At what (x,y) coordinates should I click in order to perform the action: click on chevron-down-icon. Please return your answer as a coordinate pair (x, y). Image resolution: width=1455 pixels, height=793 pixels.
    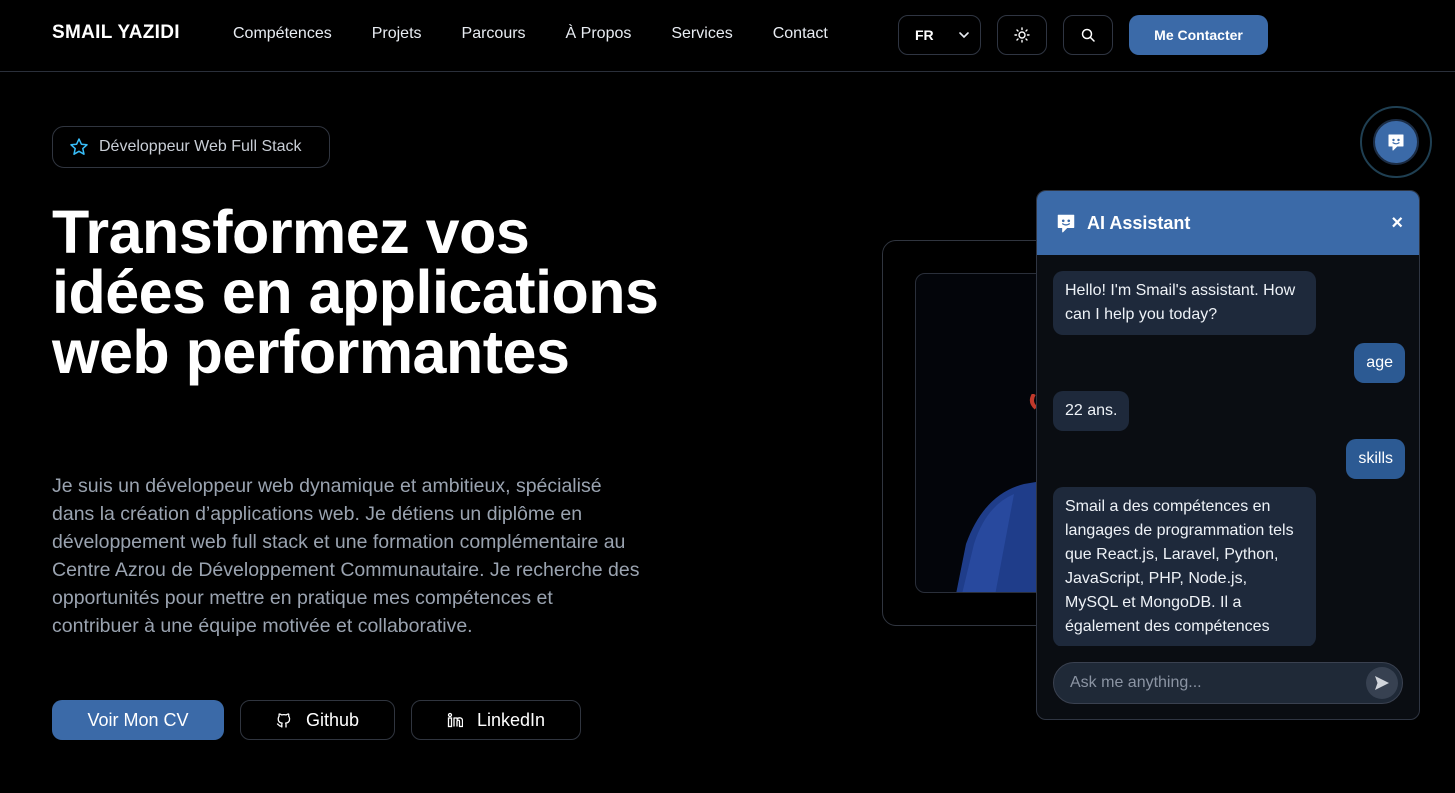
    Looking at the image, I should click on (963, 35).